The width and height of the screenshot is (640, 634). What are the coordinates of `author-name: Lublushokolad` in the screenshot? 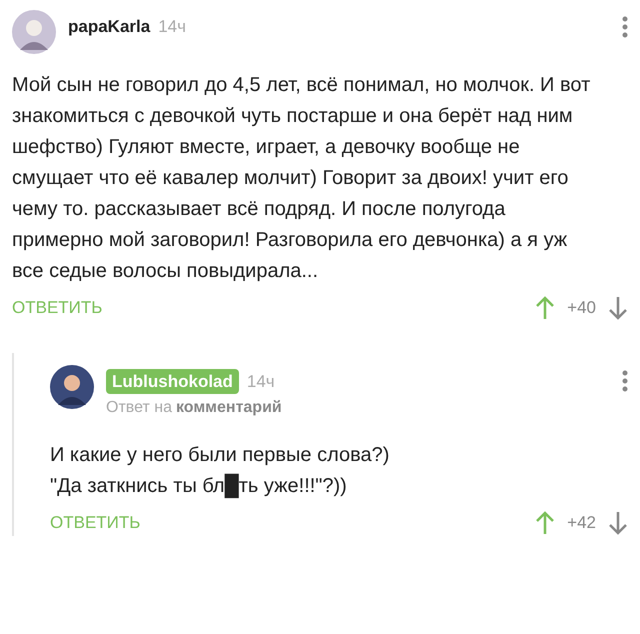 It's located at (172, 381).